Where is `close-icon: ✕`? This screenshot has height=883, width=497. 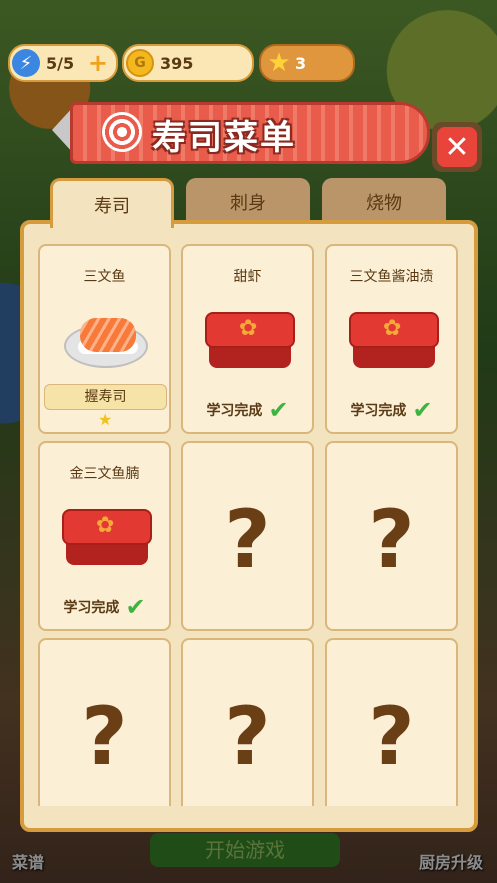 close-icon: ✕ is located at coordinates (457, 147).